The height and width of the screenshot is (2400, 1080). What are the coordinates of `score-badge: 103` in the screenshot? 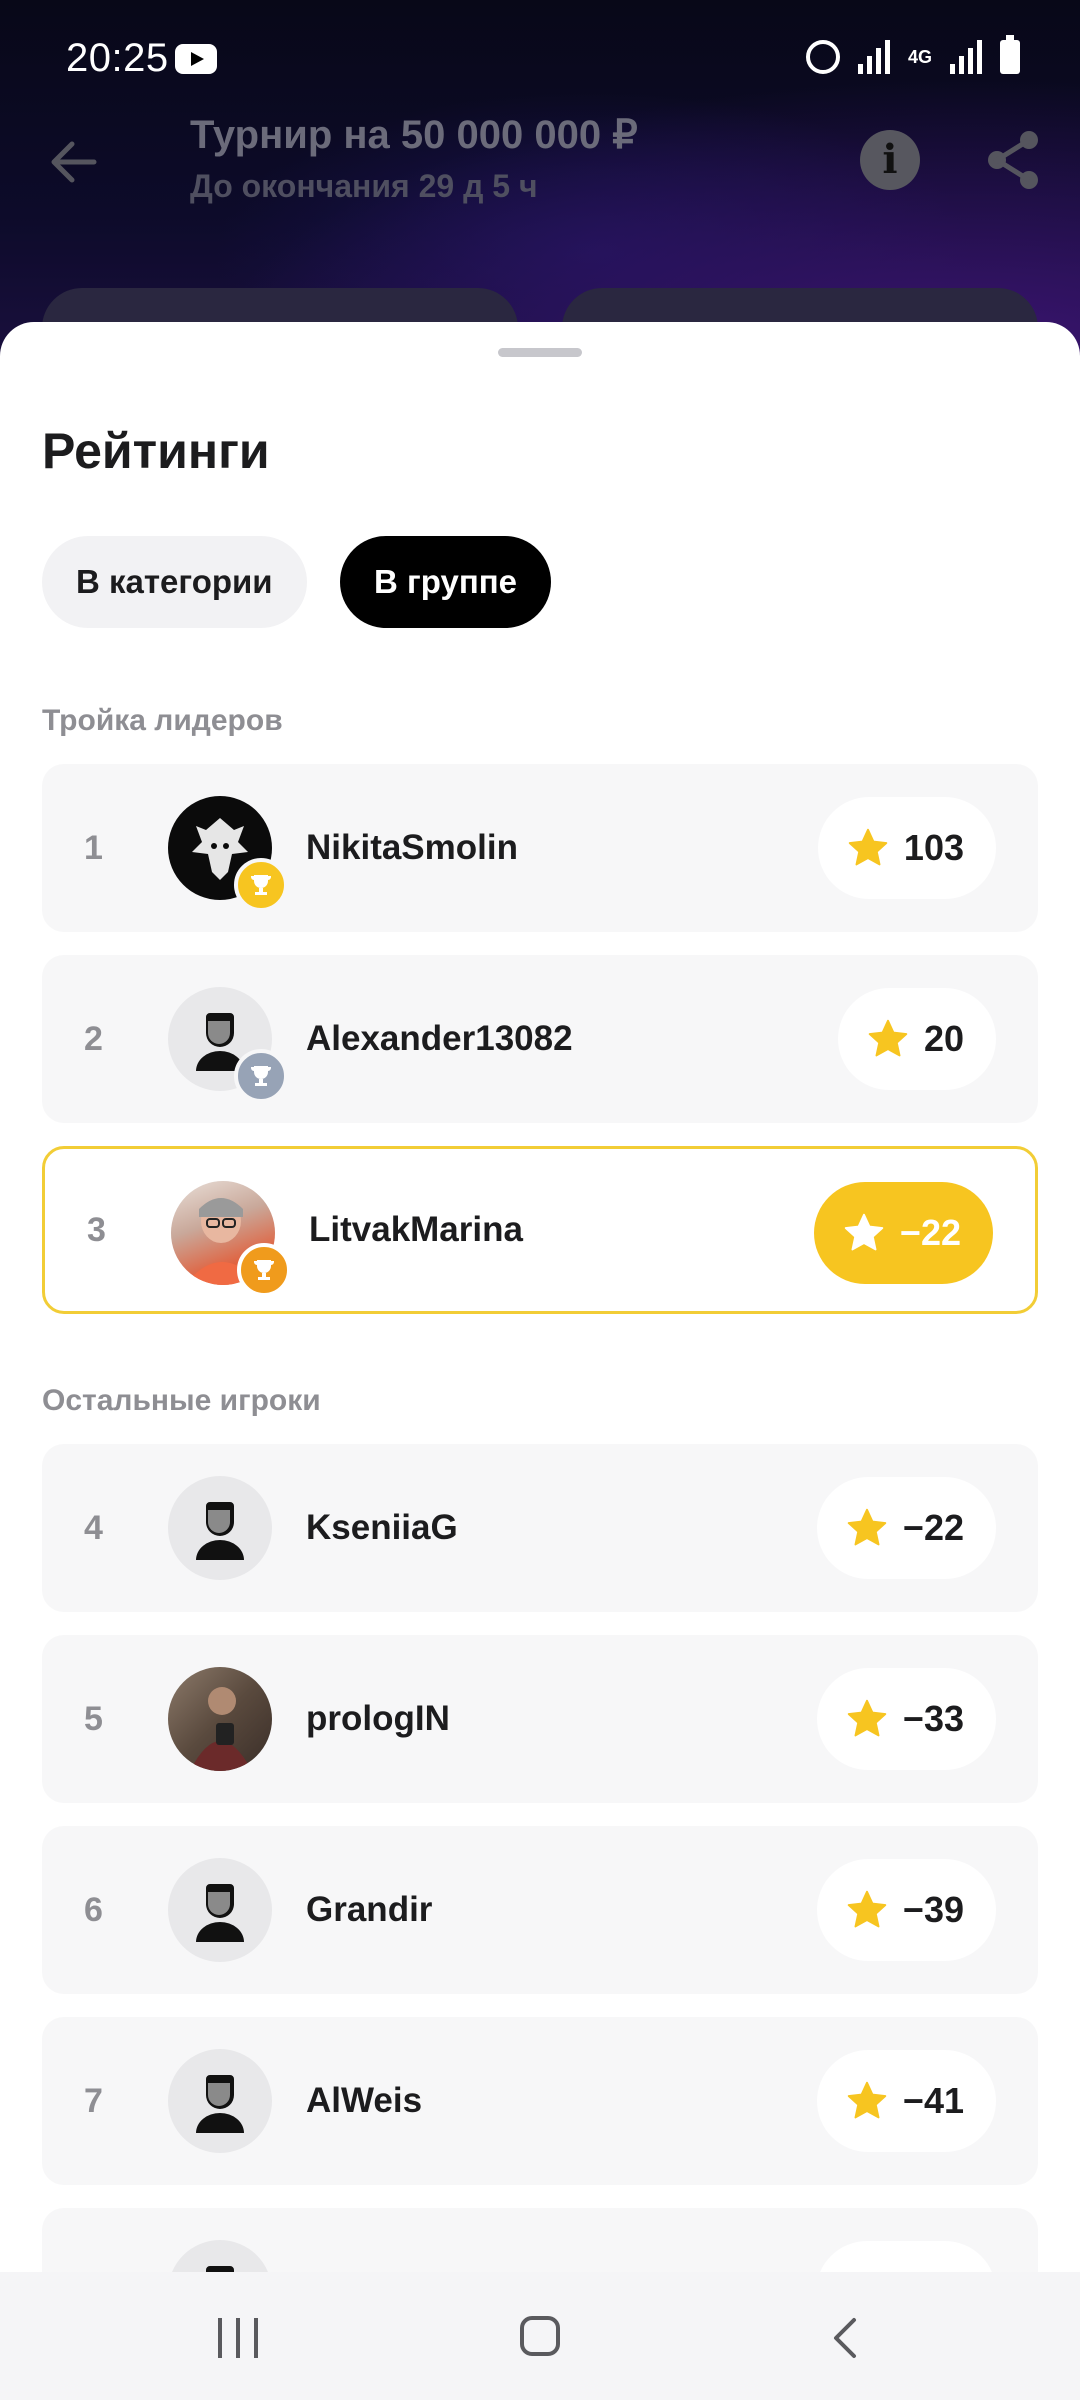 It's located at (906, 848).